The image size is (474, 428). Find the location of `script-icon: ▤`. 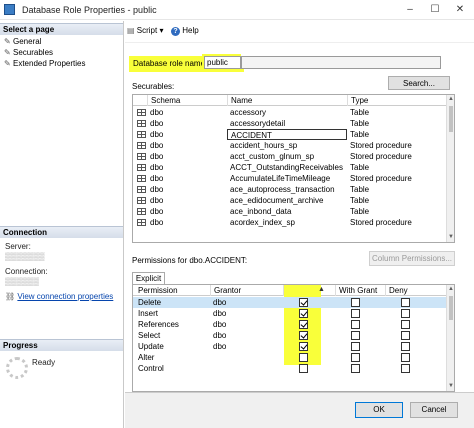

script-icon: ▤ is located at coordinates (132, 30).